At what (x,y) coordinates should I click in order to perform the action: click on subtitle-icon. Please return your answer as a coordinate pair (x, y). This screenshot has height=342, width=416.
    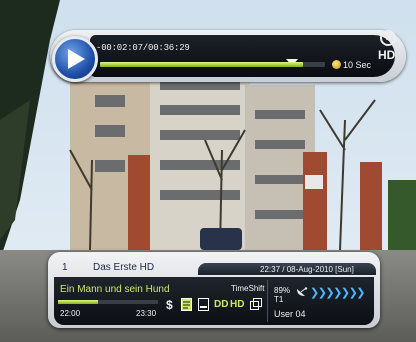
    Looking at the image, I should click on (203, 306).